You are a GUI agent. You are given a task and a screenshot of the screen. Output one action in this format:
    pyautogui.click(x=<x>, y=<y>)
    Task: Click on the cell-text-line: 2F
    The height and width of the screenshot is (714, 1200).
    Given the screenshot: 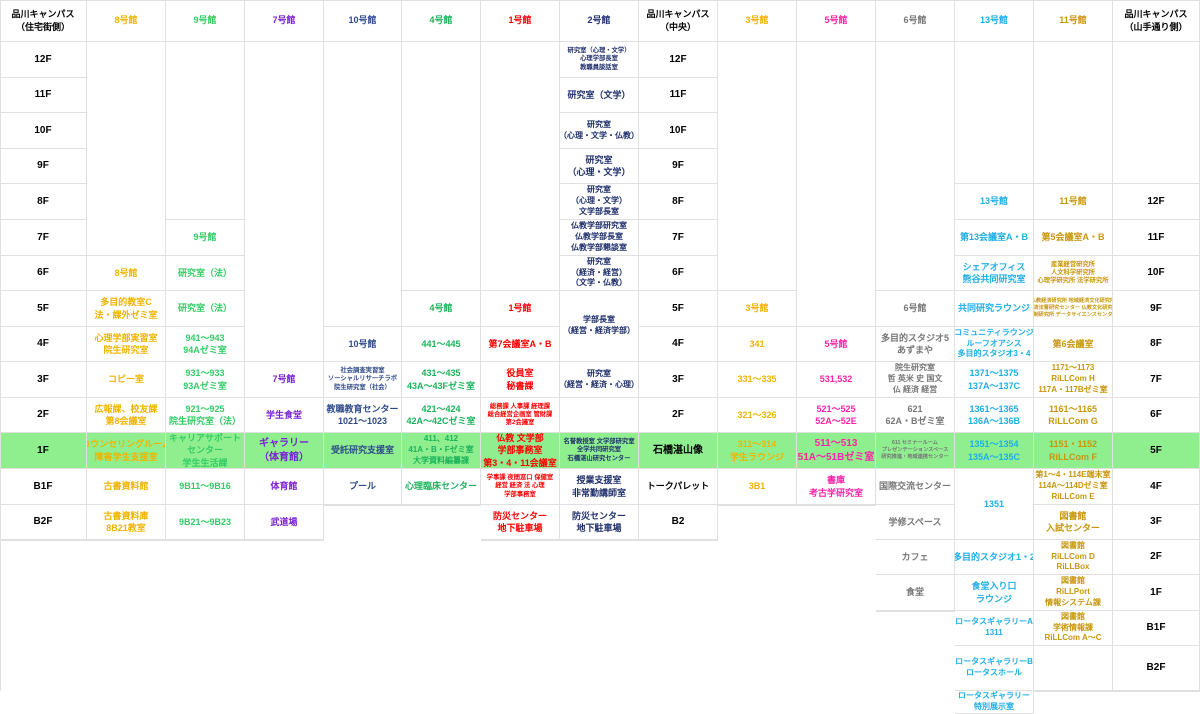 What is the action you would take?
    pyautogui.click(x=1156, y=557)
    